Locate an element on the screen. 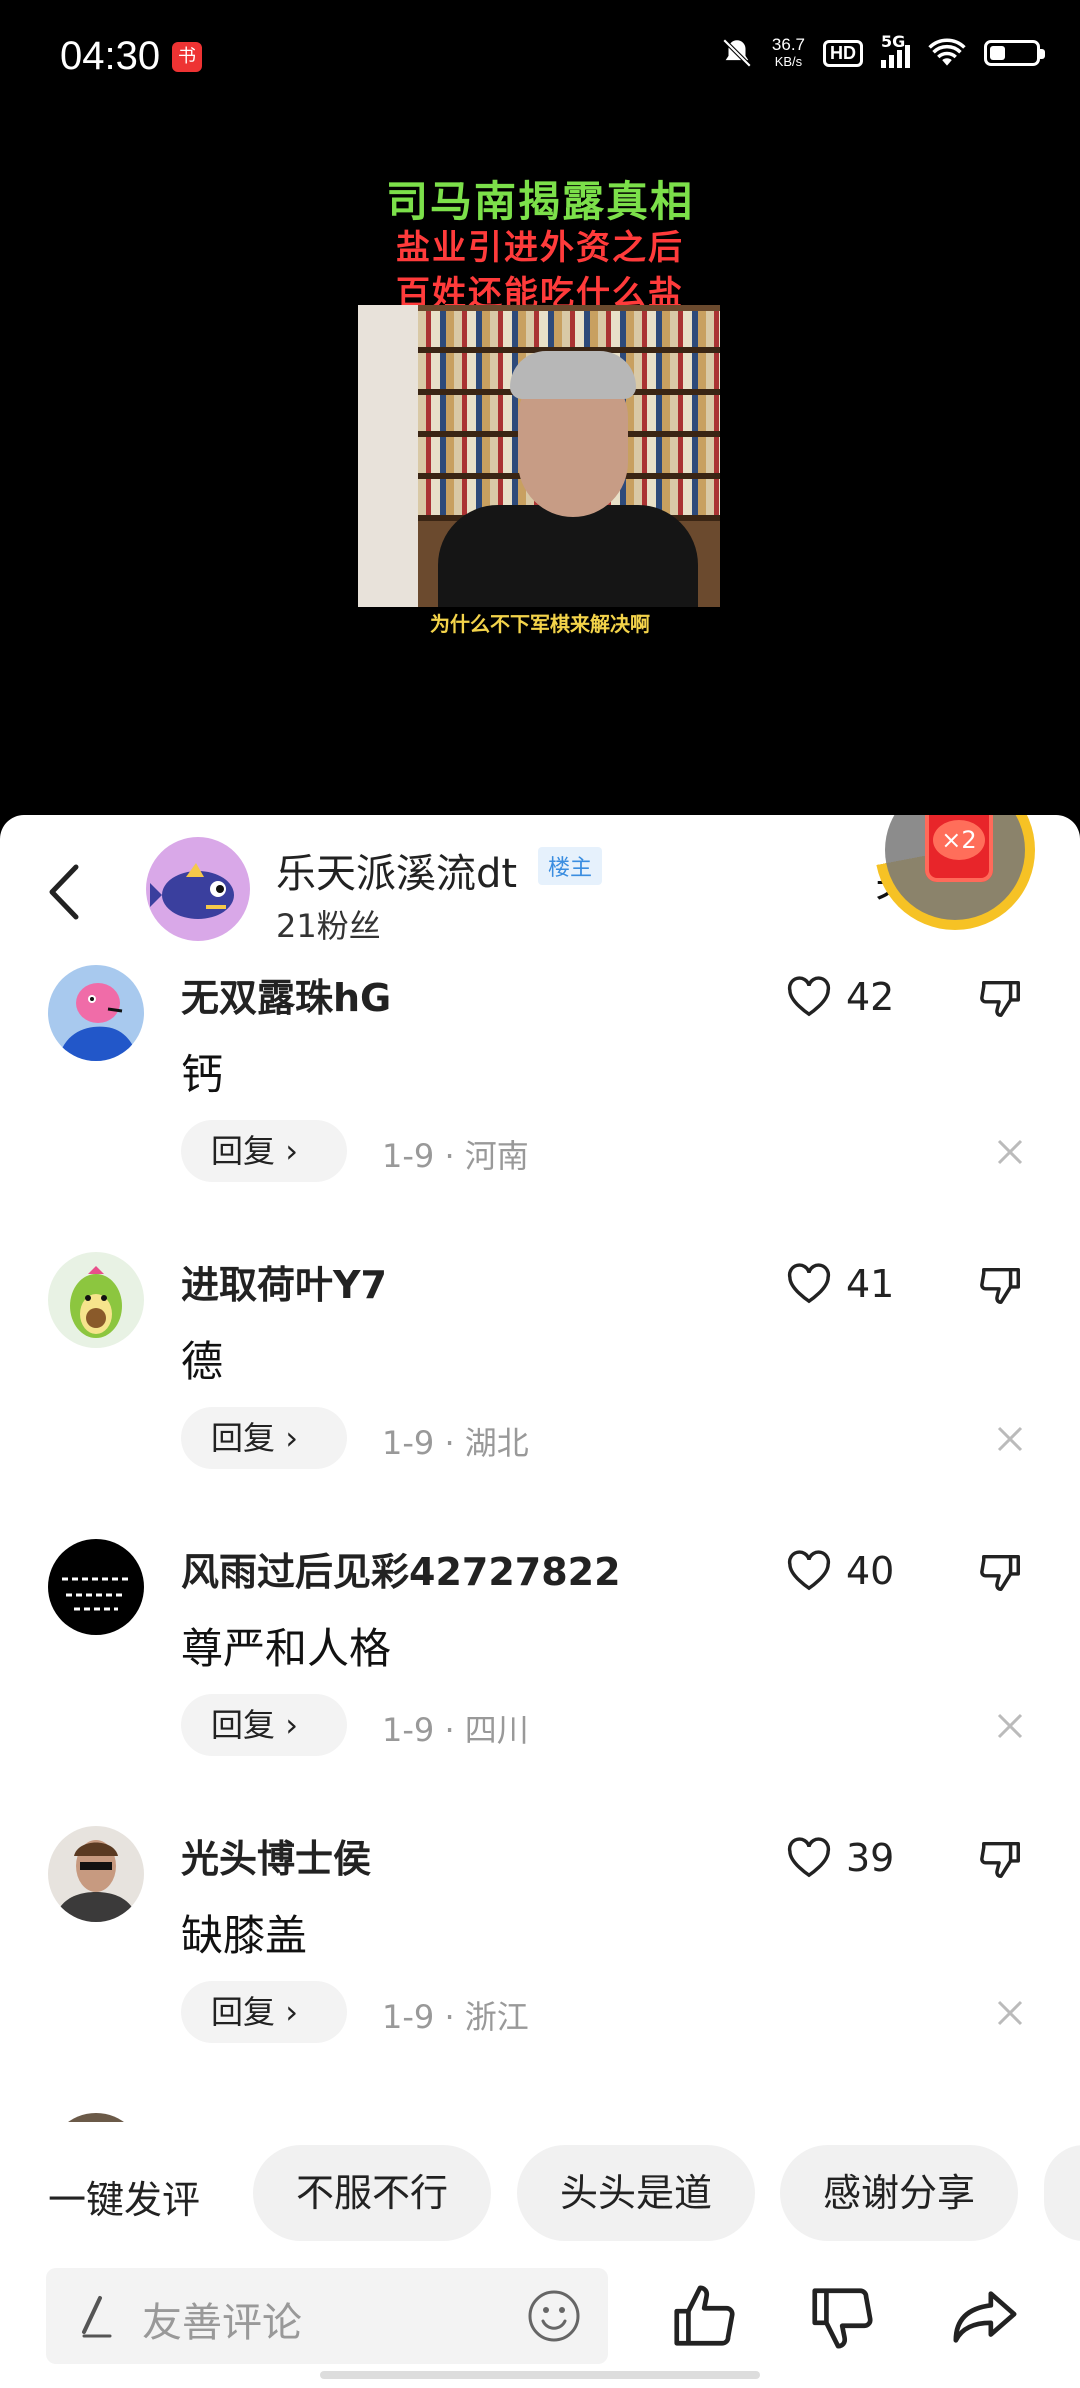 This screenshot has height=2388, width=1080. commenter-name: 光头博士侯 is located at coordinates (276, 1855).